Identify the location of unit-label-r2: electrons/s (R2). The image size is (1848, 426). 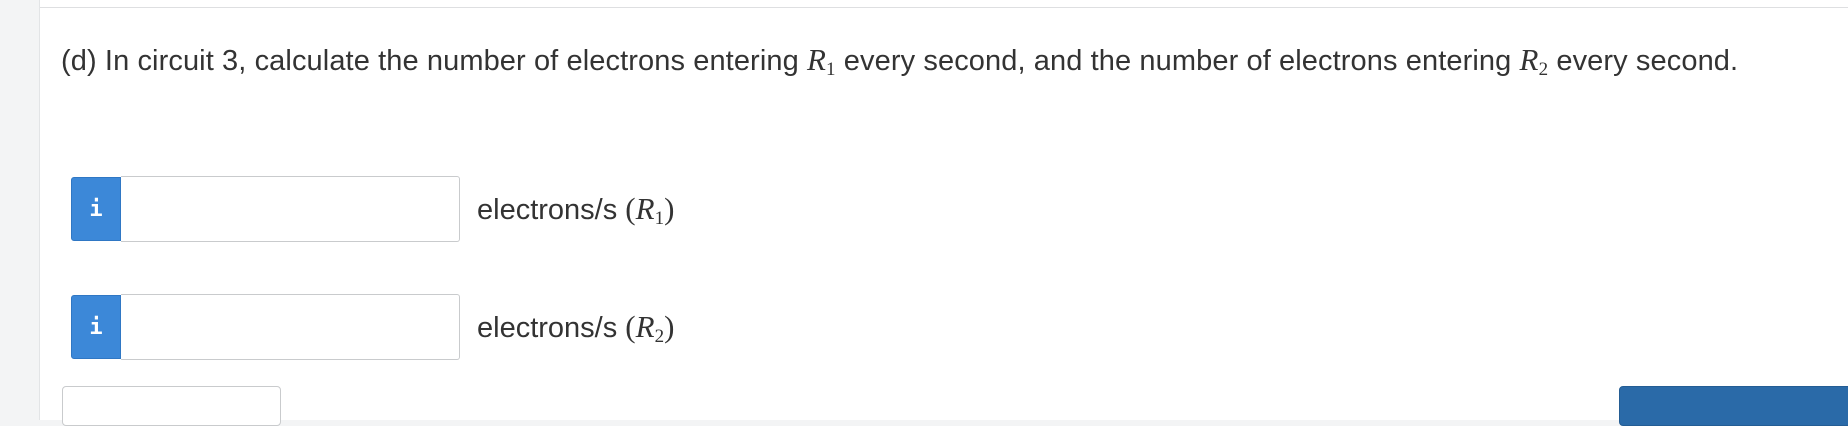
(576, 328).